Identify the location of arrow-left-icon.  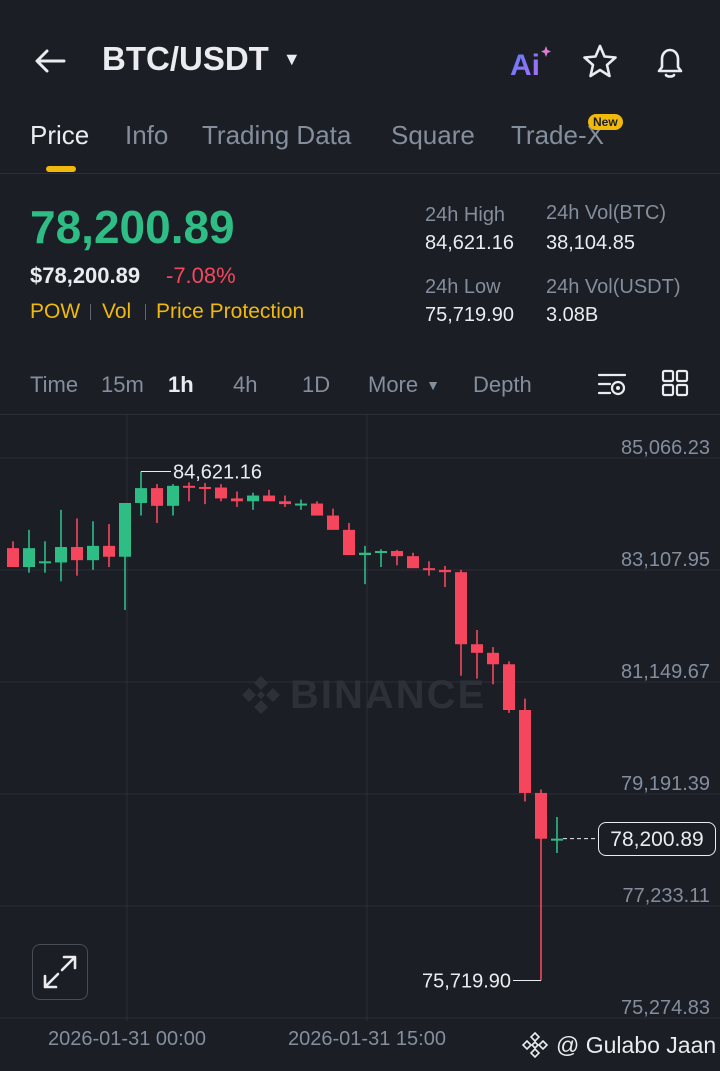
(50, 61).